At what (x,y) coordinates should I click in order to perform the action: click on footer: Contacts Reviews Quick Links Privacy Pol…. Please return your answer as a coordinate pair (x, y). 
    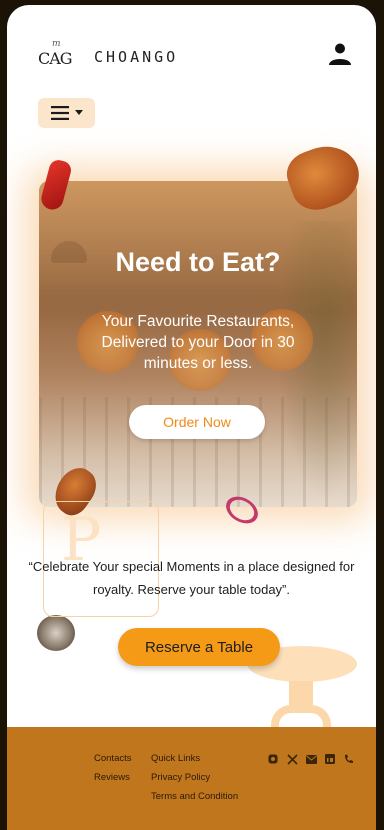
    Looking at the image, I should click on (191, 778).